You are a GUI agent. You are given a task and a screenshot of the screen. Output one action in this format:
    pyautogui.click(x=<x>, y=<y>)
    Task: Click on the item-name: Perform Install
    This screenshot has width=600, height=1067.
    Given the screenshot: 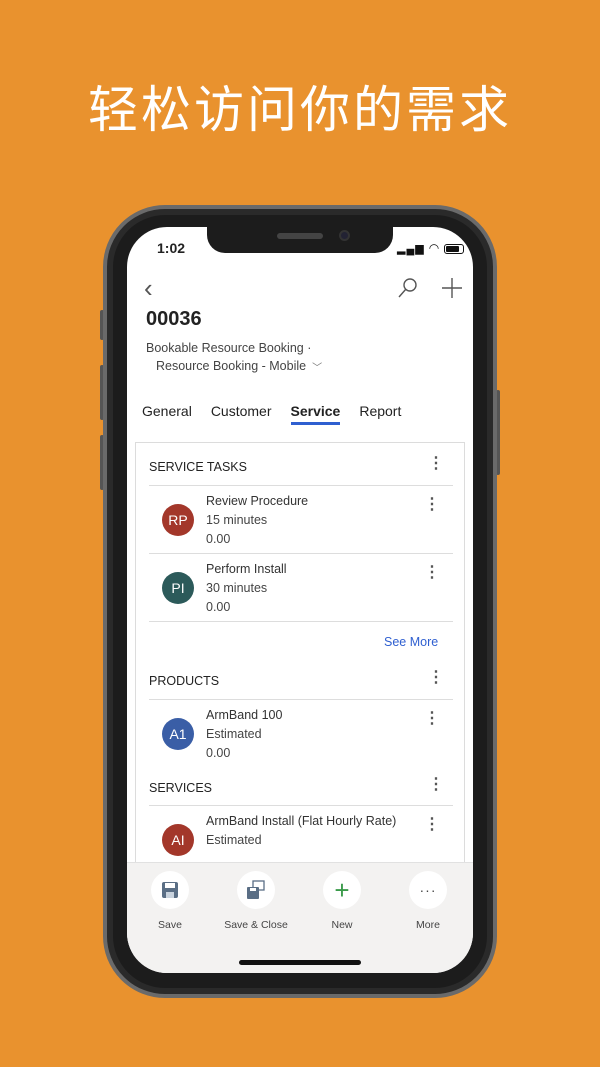 What is the action you would take?
    pyautogui.click(x=246, y=569)
    